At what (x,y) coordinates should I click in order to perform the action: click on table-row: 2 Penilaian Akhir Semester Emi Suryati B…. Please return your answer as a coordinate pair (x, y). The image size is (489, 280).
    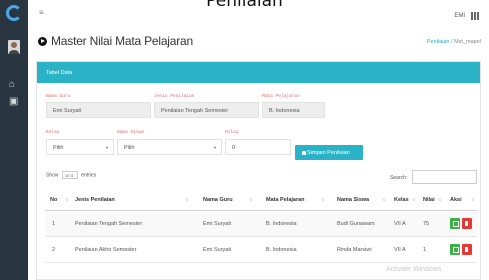
    Looking at the image, I should click on (261, 250).